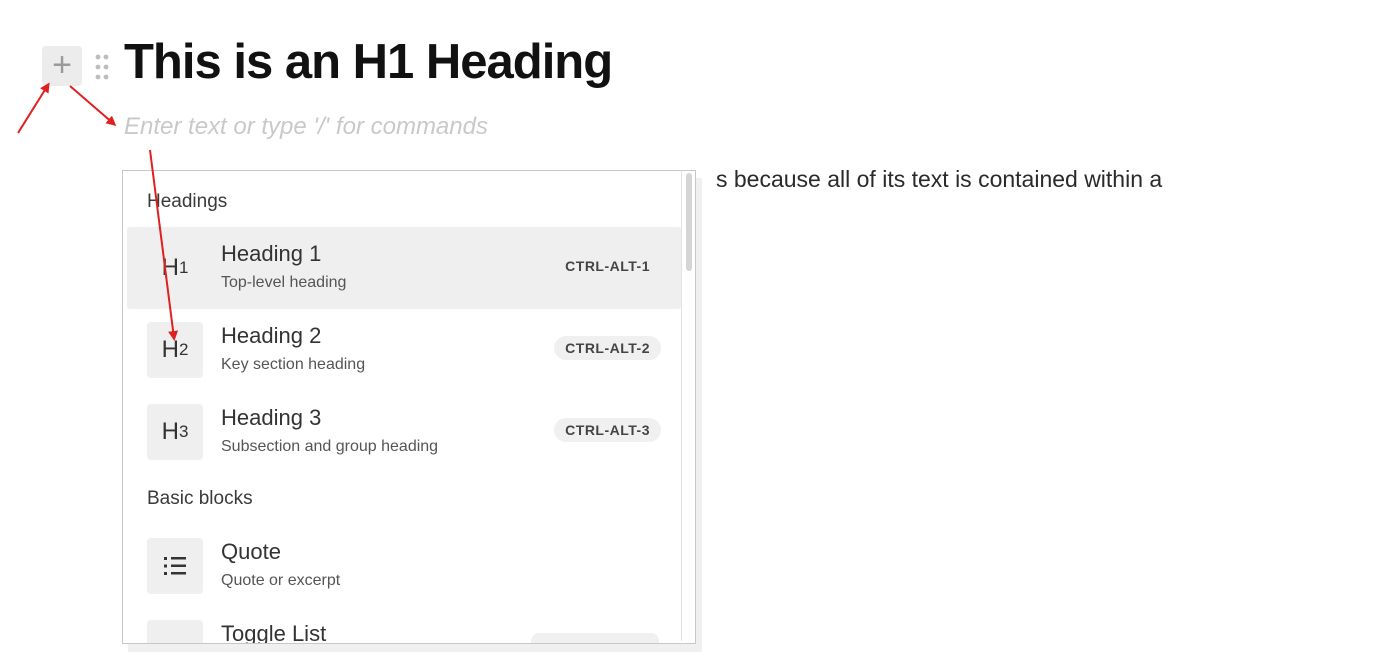 Image resolution: width=1397 pixels, height=658 pixels. I want to click on menu-item-subtitle: Quote or excerpt, so click(281, 580).